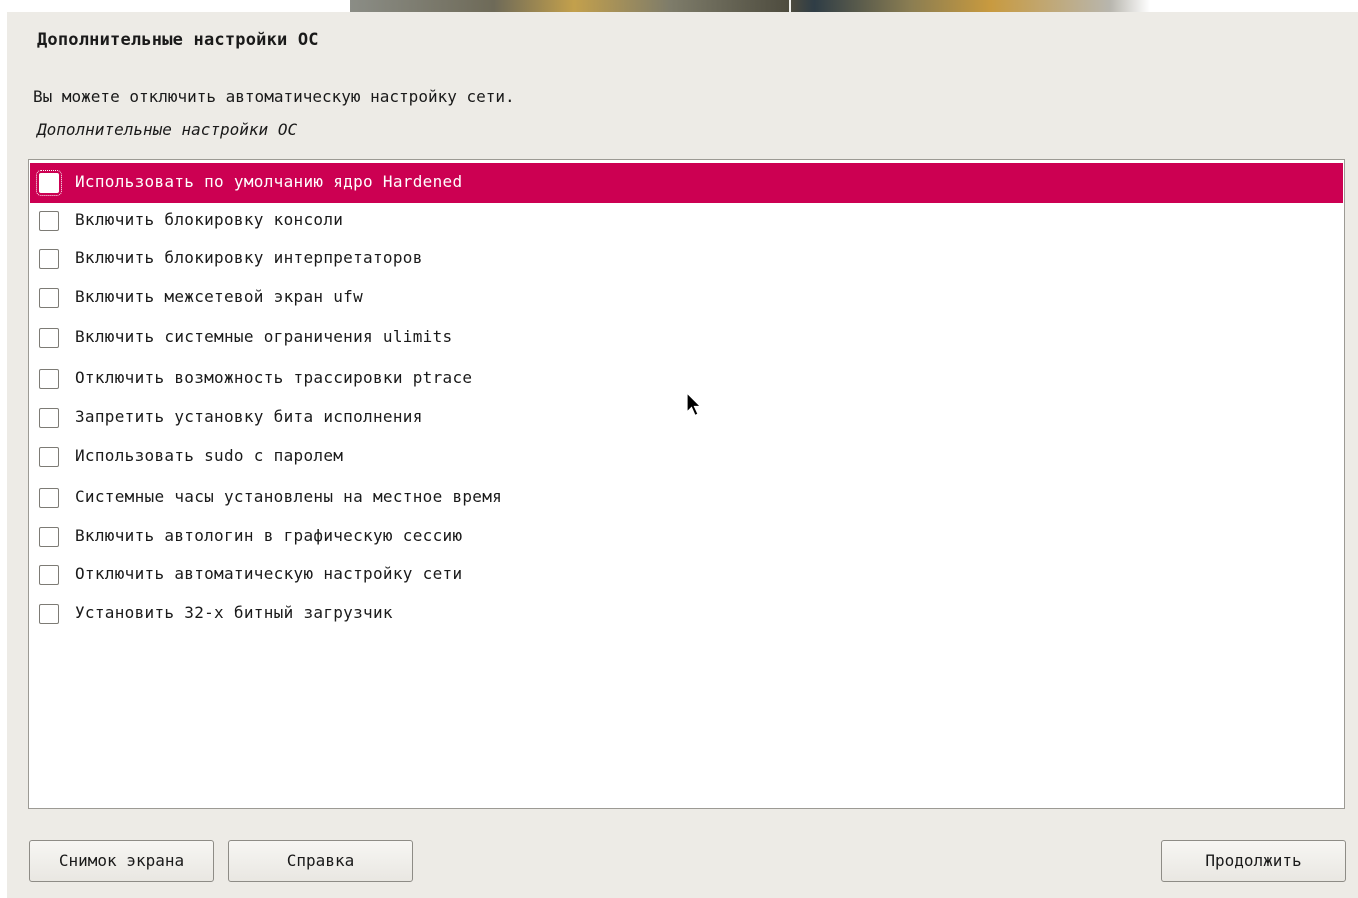 This screenshot has height=898, width=1358. What do you see at coordinates (167, 129) in the screenshot?
I see `options-subheading: Дополнительные настройки ОС` at bounding box center [167, 129].